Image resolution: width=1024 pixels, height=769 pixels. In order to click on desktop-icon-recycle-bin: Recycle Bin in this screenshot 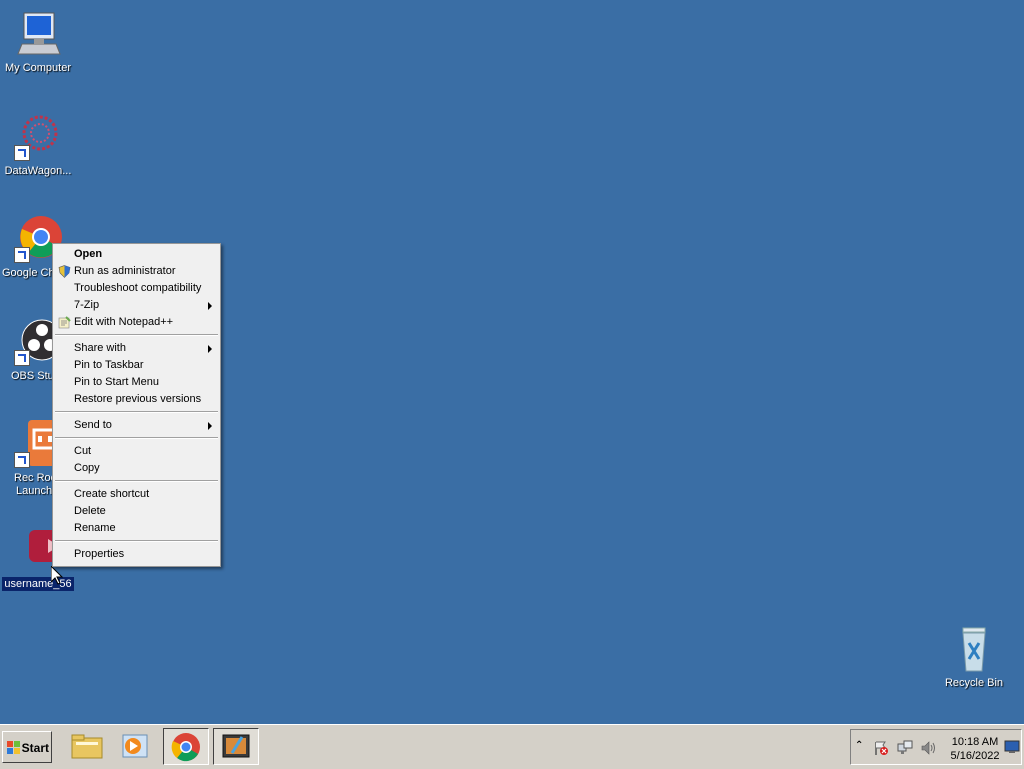, I will do `click(974, 657)`.